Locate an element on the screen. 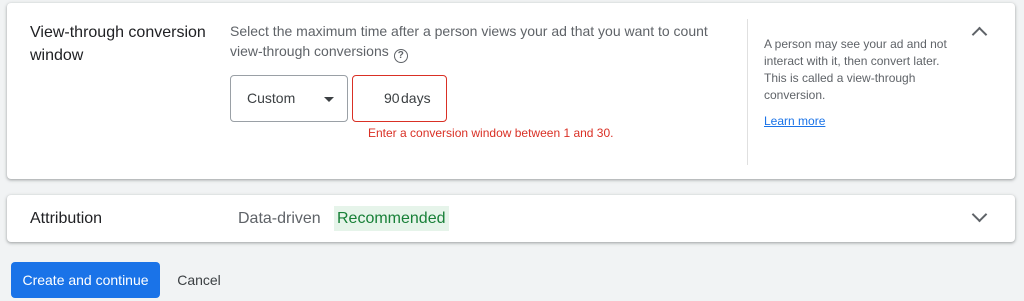  cancel-button: Cancel is located at coordinates (199, 280).